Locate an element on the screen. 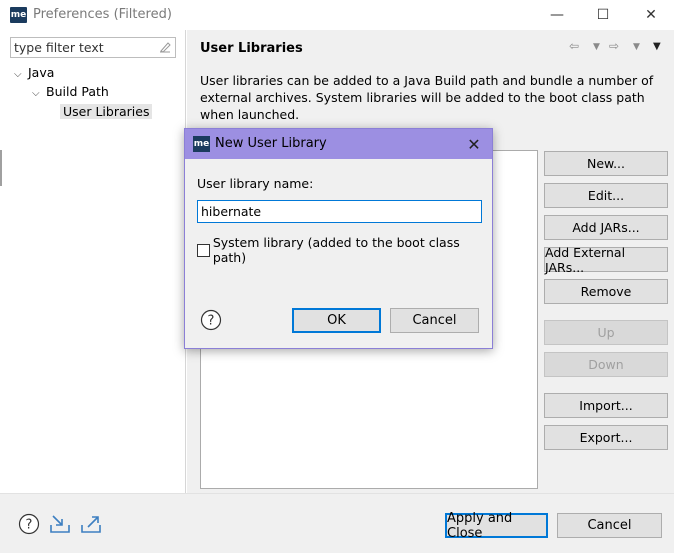  apply-and-close-button: Apply and Close is located at coordinates (496, 526).